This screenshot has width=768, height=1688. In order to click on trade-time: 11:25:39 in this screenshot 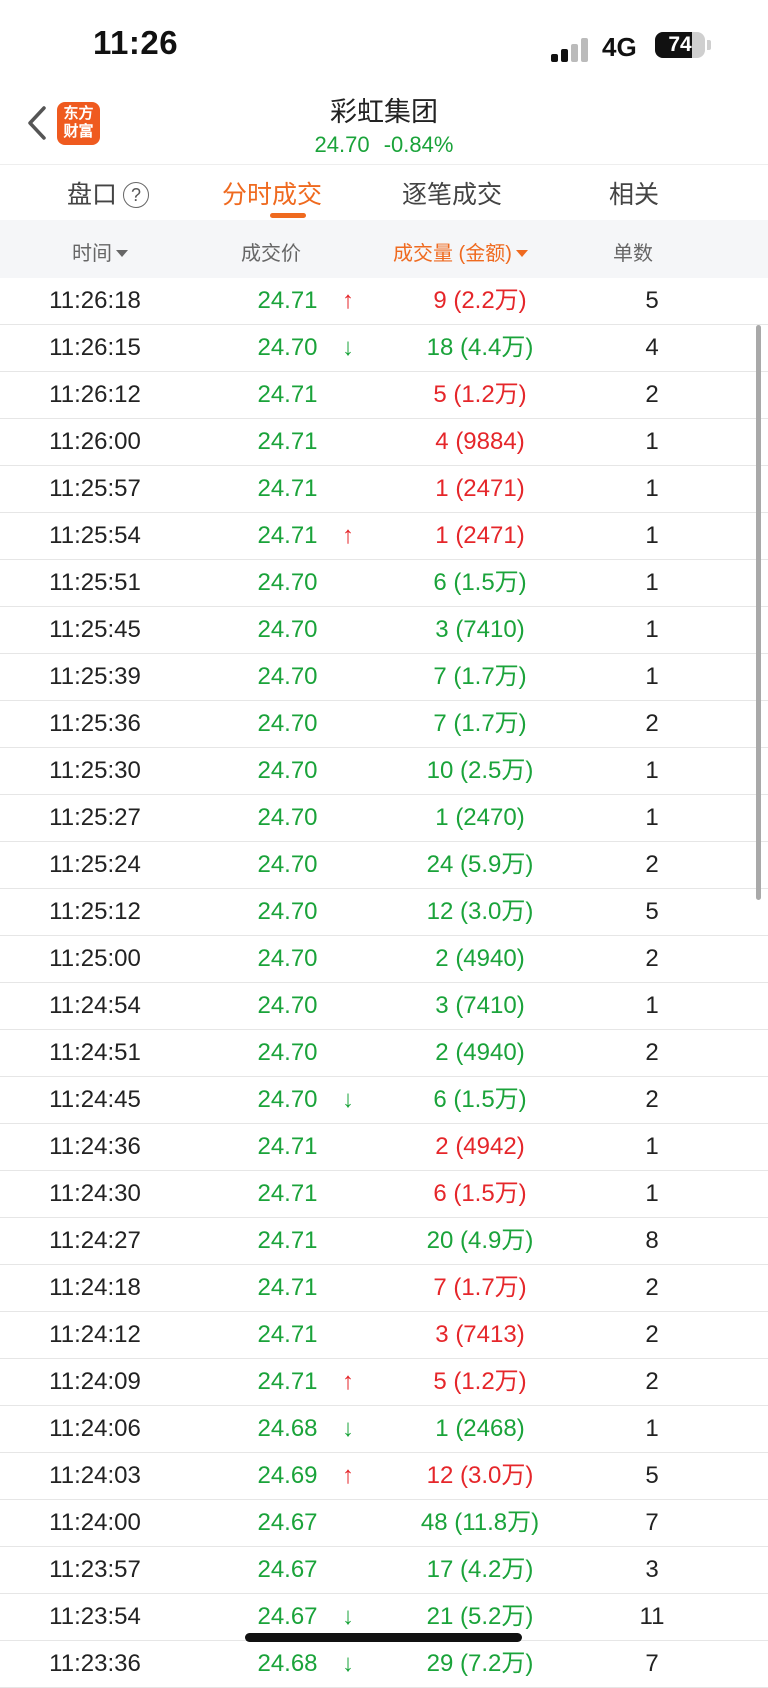, I will do `click(95, 676)`.